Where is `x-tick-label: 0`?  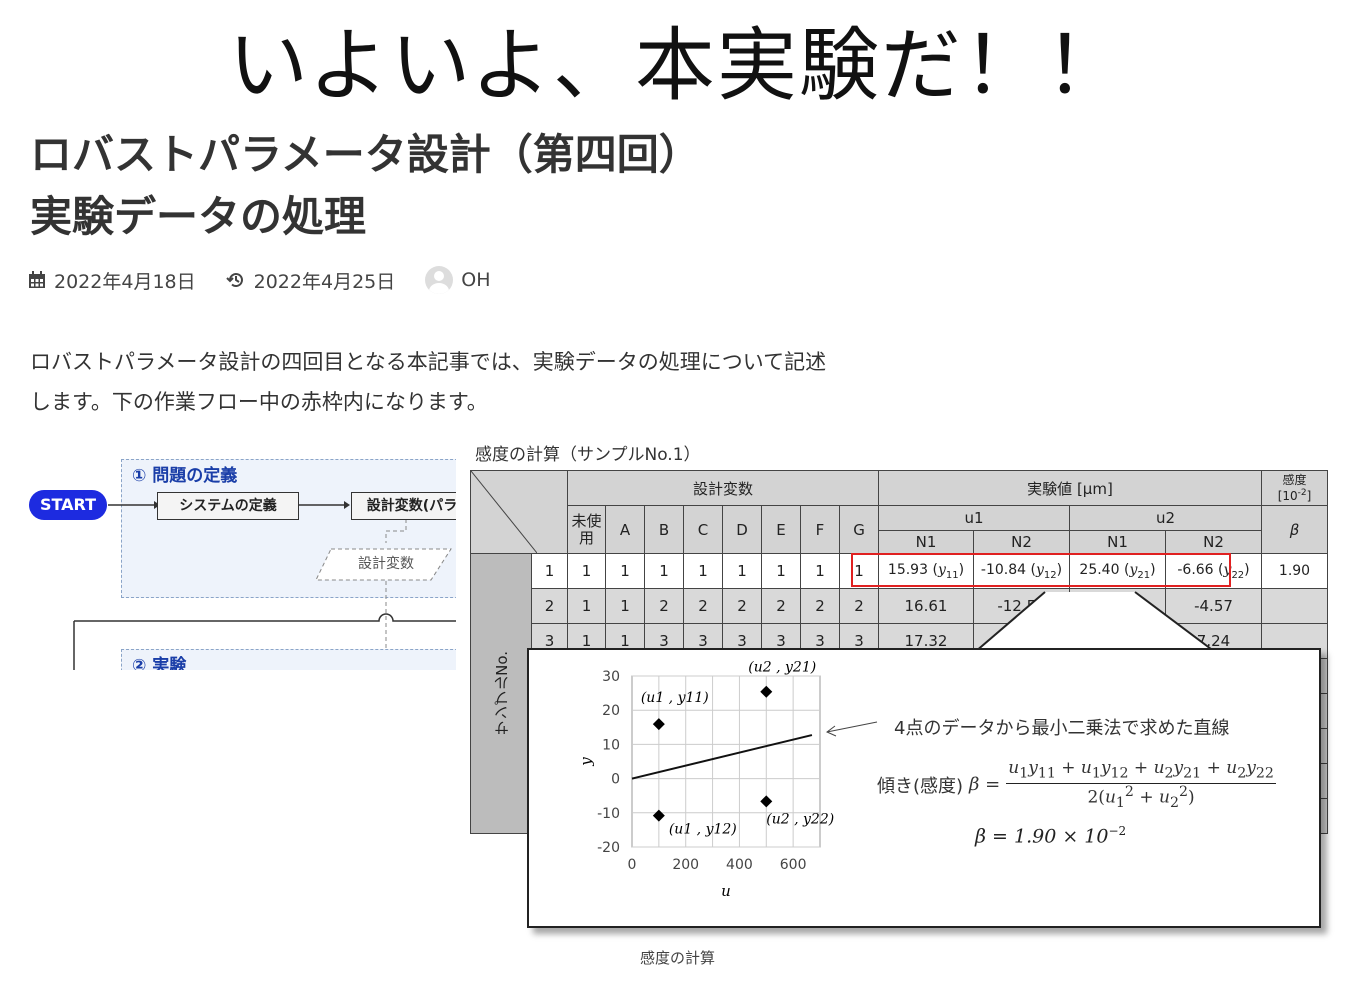 x-tick-label: 0 is located at coordinates (632, 865).